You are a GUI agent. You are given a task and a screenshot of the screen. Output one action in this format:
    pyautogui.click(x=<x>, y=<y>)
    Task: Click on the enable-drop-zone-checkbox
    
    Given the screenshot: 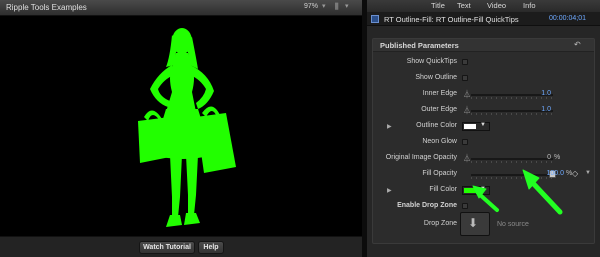 What is the action you would take?
    pyautogui.click(x=465, y=206)
    